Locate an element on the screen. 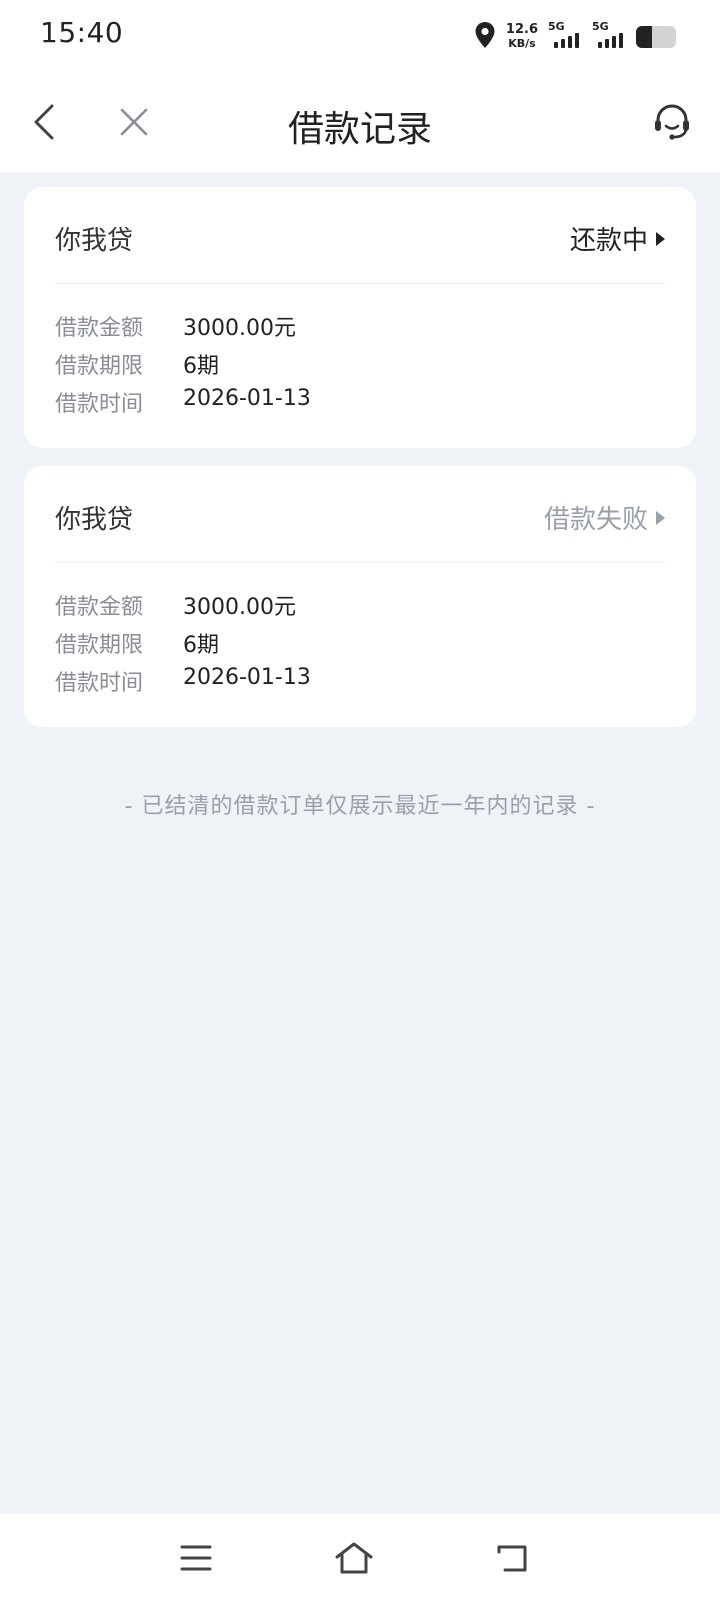  loan-status-label: 还款中 is located at coordinates (608, 241).